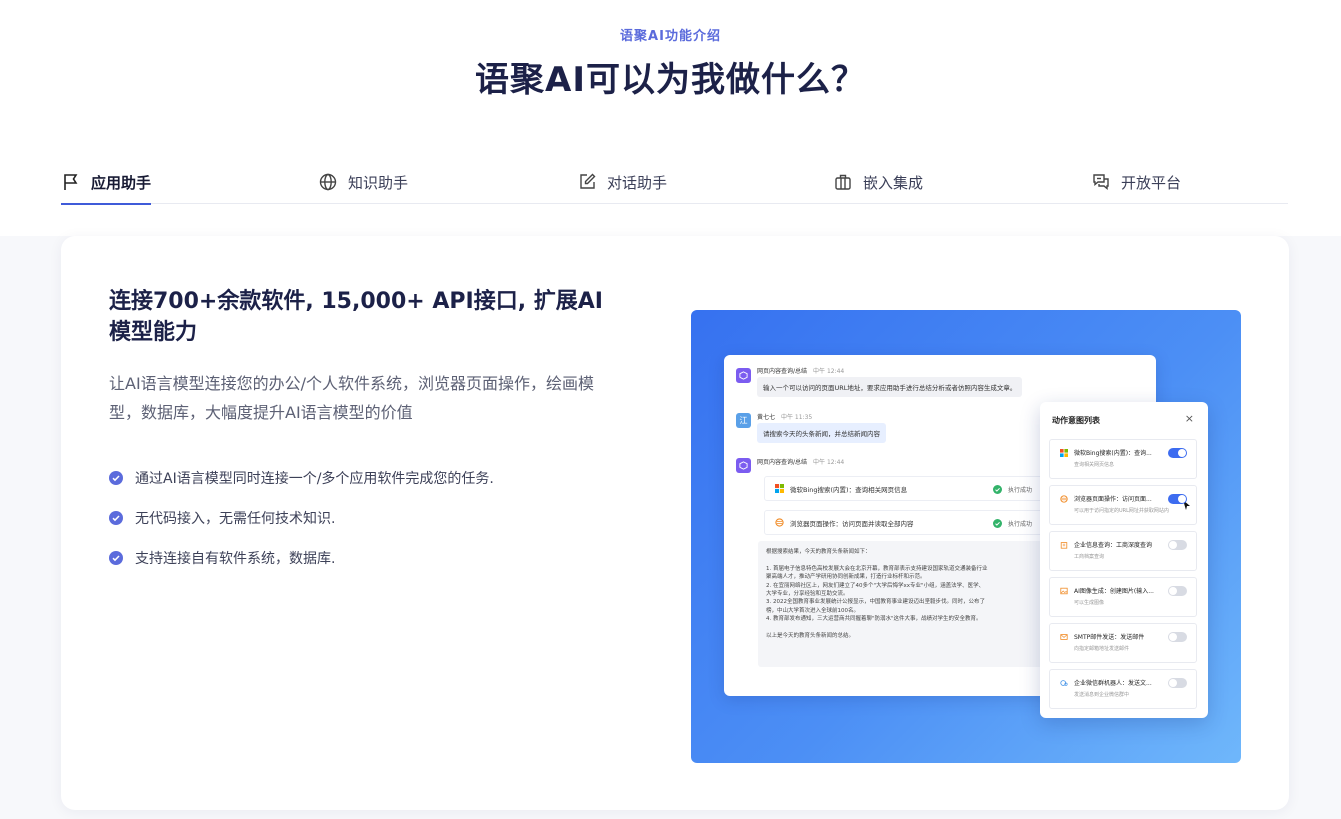  I want to click on answer-line: 榜，中山大学首次进入全球前100名。, so click(812, 610).